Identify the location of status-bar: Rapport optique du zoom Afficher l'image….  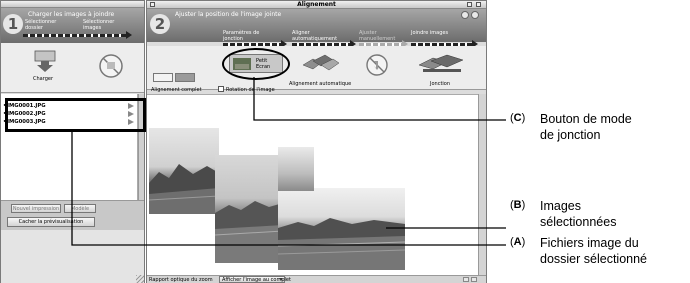
(316, 279).